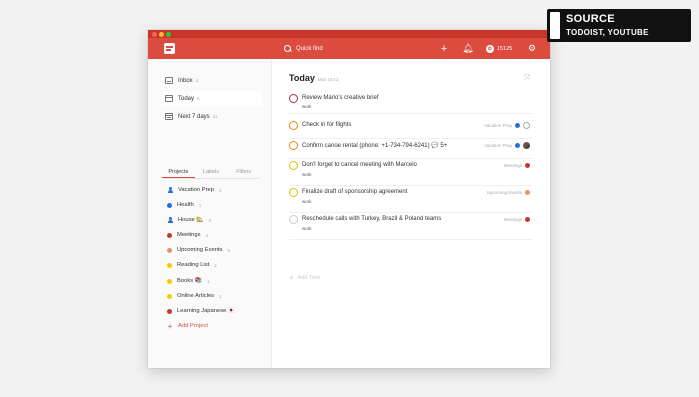 This screenshot has height=397, width=699. Describe the element at coordinates (527, 78) in the screenshot. I see `view-options-icon: ⤧` at that location.